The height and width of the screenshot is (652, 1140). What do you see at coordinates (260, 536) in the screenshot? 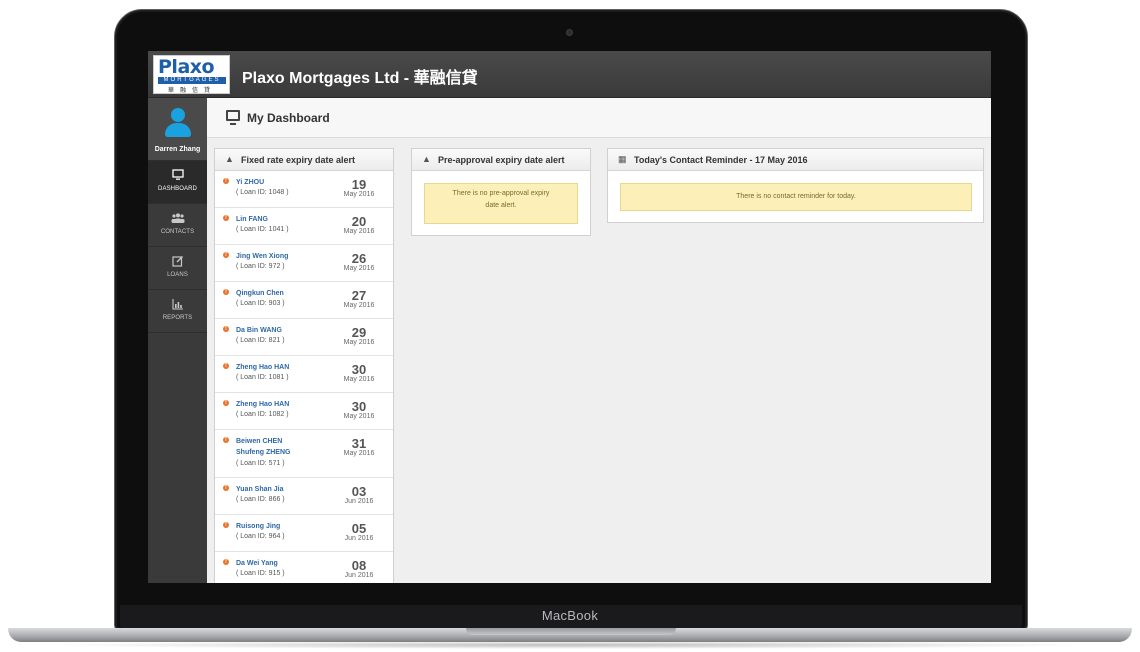
I see `loan-id: ( Loan ID: 964 )` at bounding box center [260, 536].